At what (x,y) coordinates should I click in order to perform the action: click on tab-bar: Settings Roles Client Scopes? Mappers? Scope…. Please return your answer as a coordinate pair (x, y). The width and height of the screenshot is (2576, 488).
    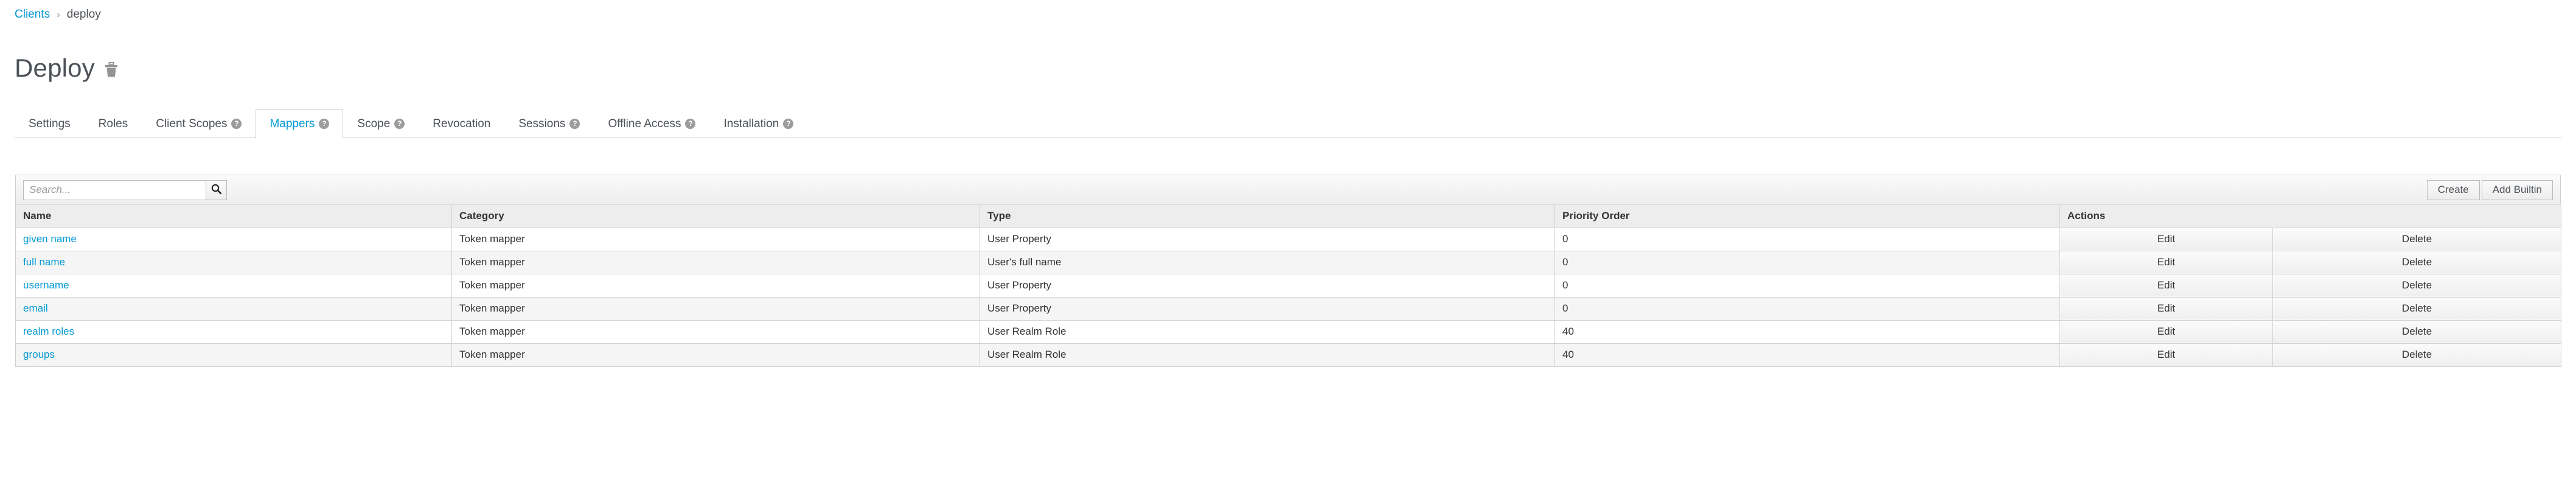
    Looking at the image, I should click on (1288, 123).